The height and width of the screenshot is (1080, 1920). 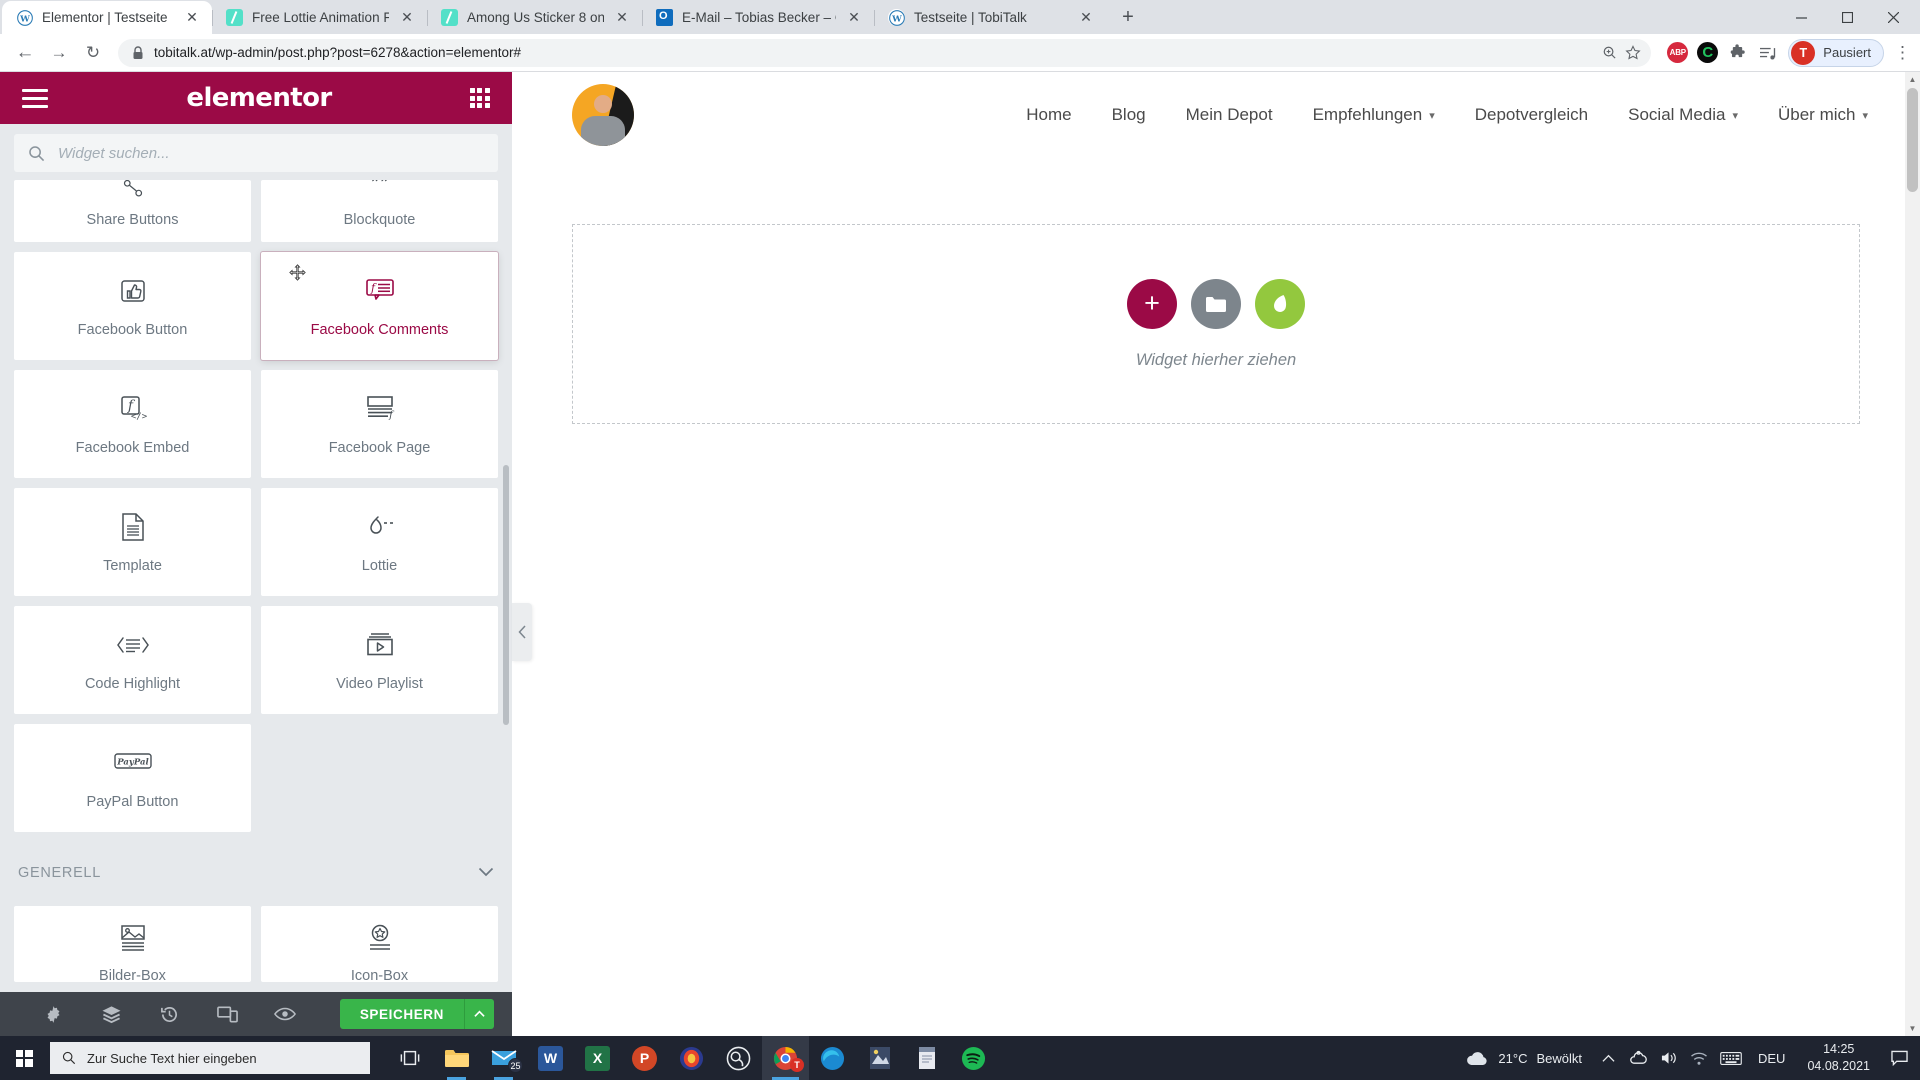 I want to click on browser-tab: W Elementor | Testseite ✕, so click(x=107, y=17).